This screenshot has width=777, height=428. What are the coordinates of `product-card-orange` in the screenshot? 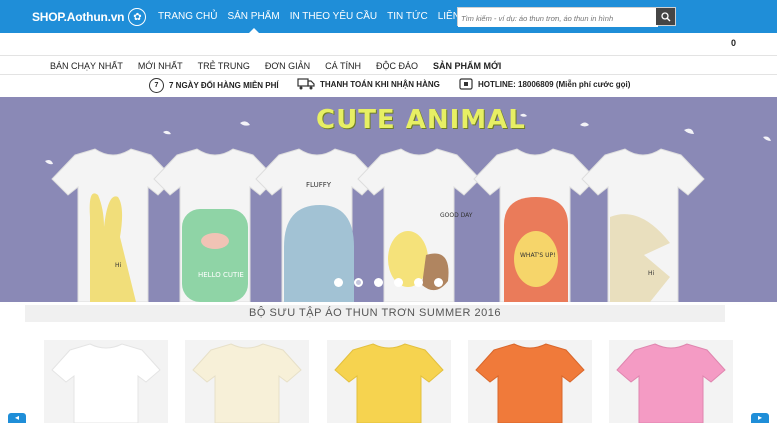 It's located at (530, 382).